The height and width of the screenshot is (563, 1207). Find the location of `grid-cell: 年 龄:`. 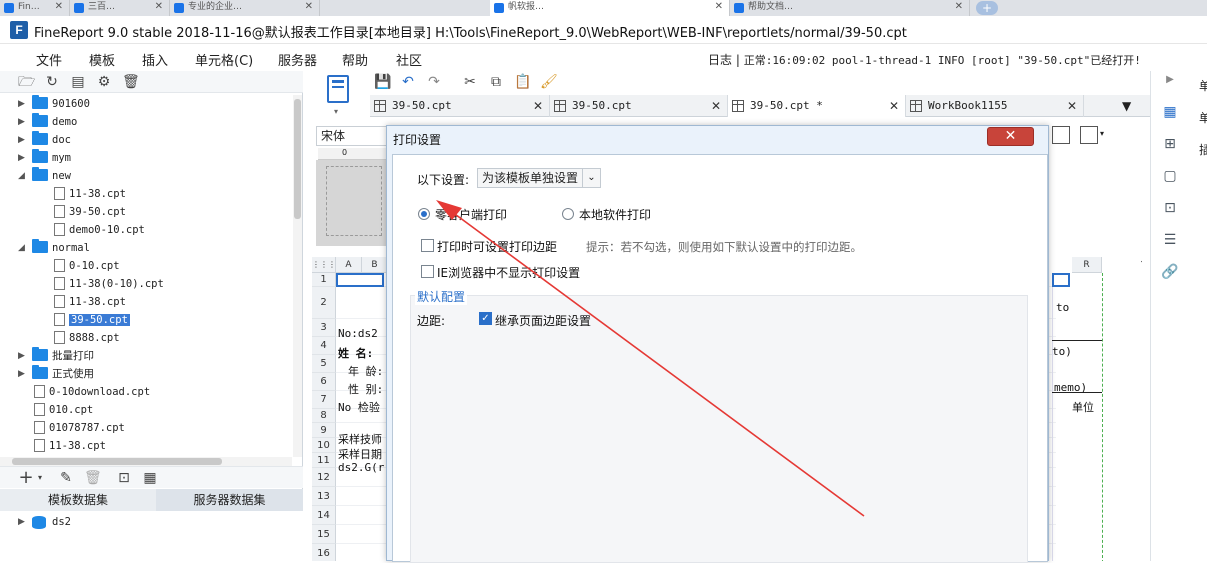

grid-cell: 年 龄: is located at coordinates (365, 371).